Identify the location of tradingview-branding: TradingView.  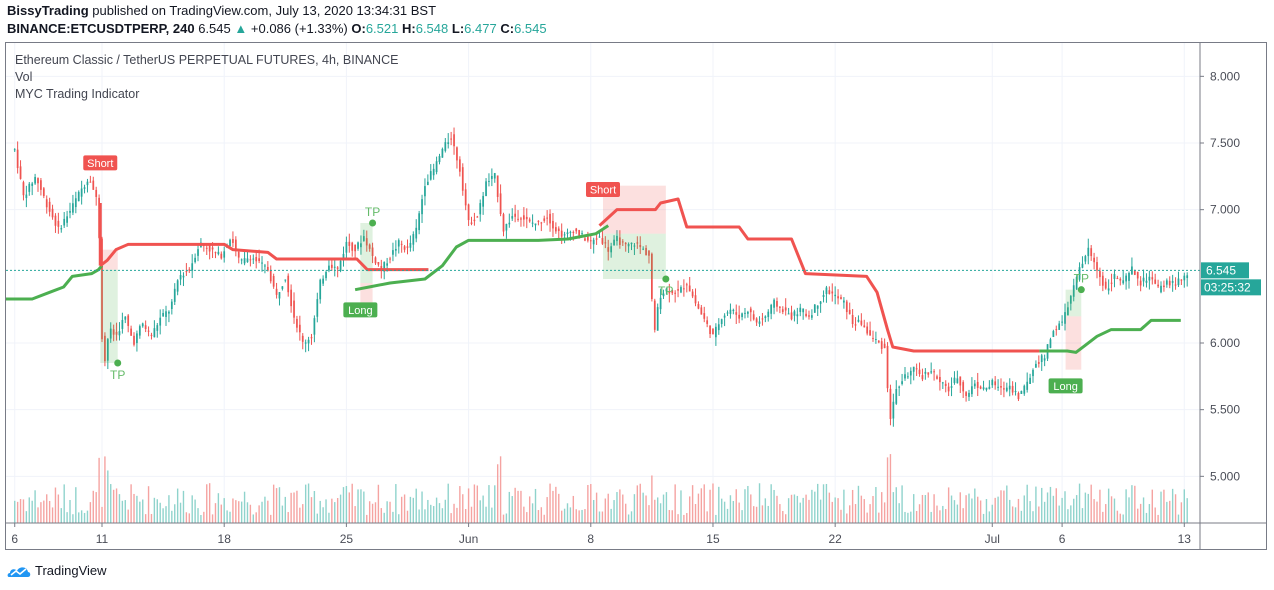
(57, 570).